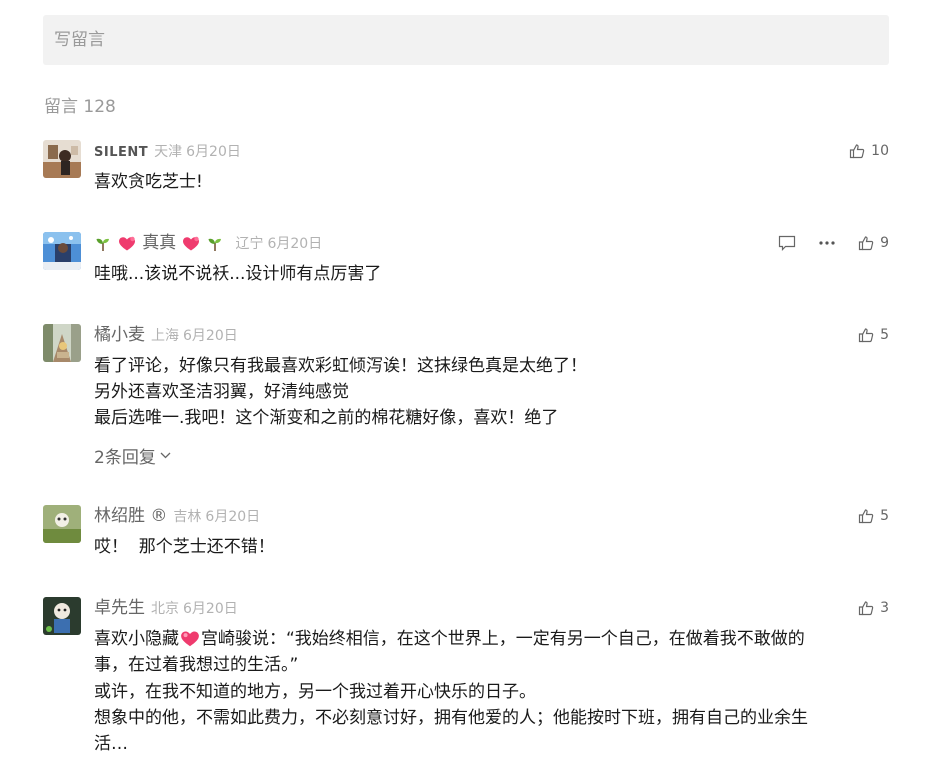 This screenshot has width=932, height=771. I want to click on comment-text: 喜欢贪吃芝士!, so click(148, 182).